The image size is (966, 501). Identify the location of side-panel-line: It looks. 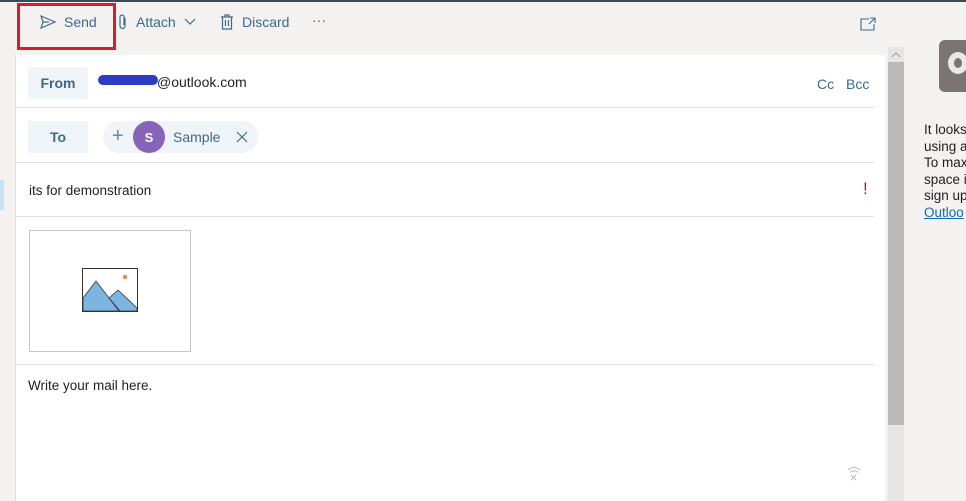
(945, 129).